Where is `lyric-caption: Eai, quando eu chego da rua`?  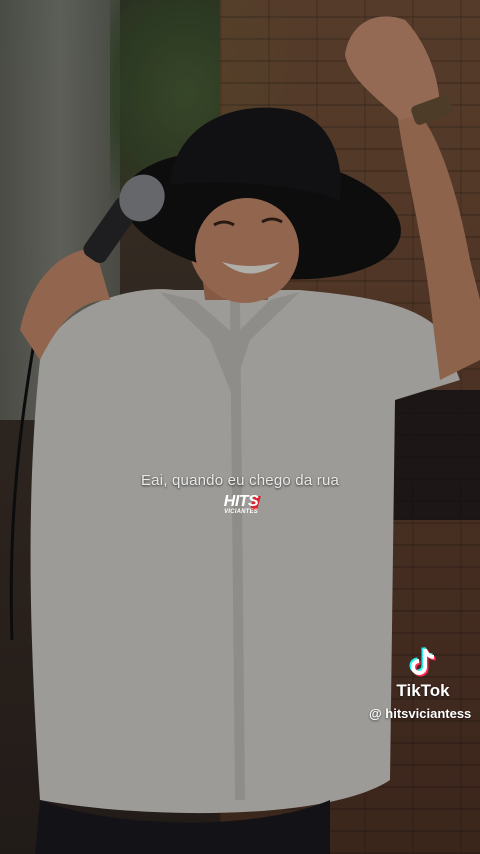
lyric-caption: Eai, quando eu chego da rua is located at coordinates (240, 480).